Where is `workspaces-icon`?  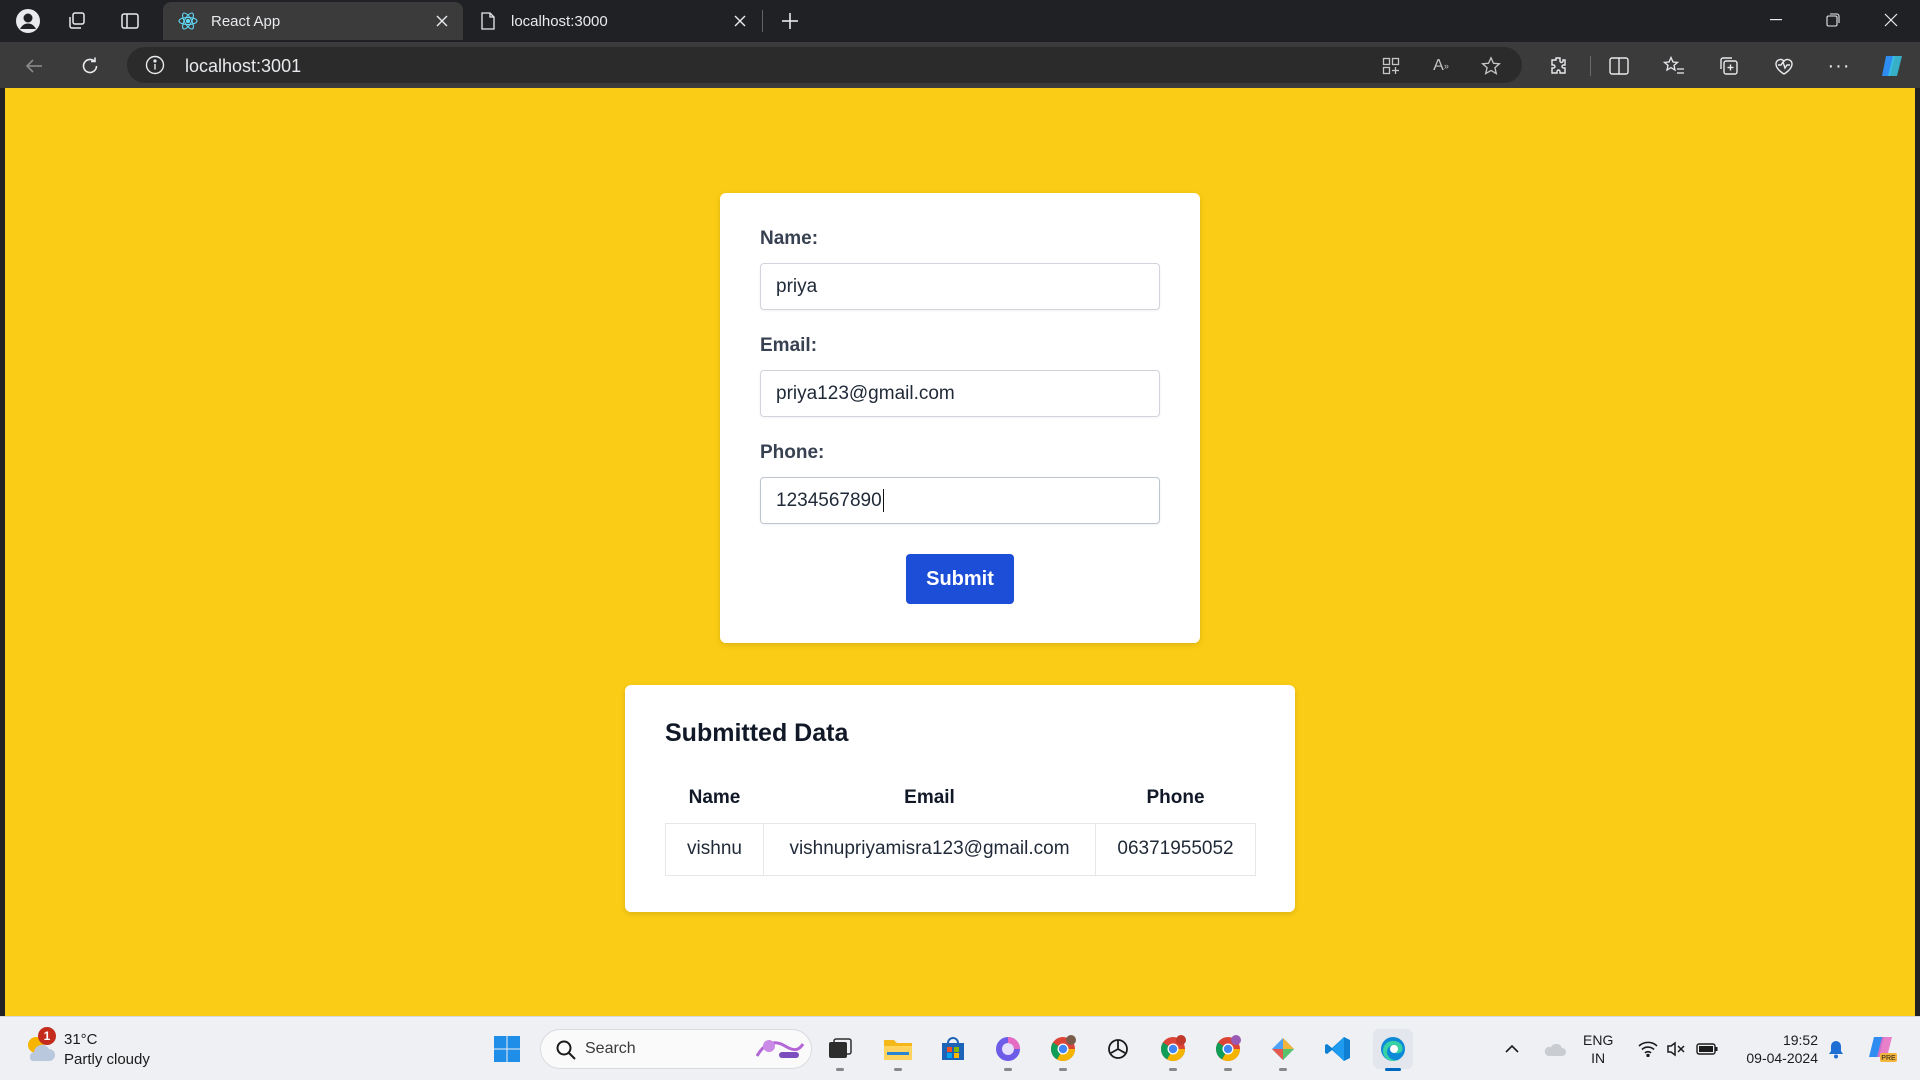
workspaces-icon is located at coordinates (77, 21).